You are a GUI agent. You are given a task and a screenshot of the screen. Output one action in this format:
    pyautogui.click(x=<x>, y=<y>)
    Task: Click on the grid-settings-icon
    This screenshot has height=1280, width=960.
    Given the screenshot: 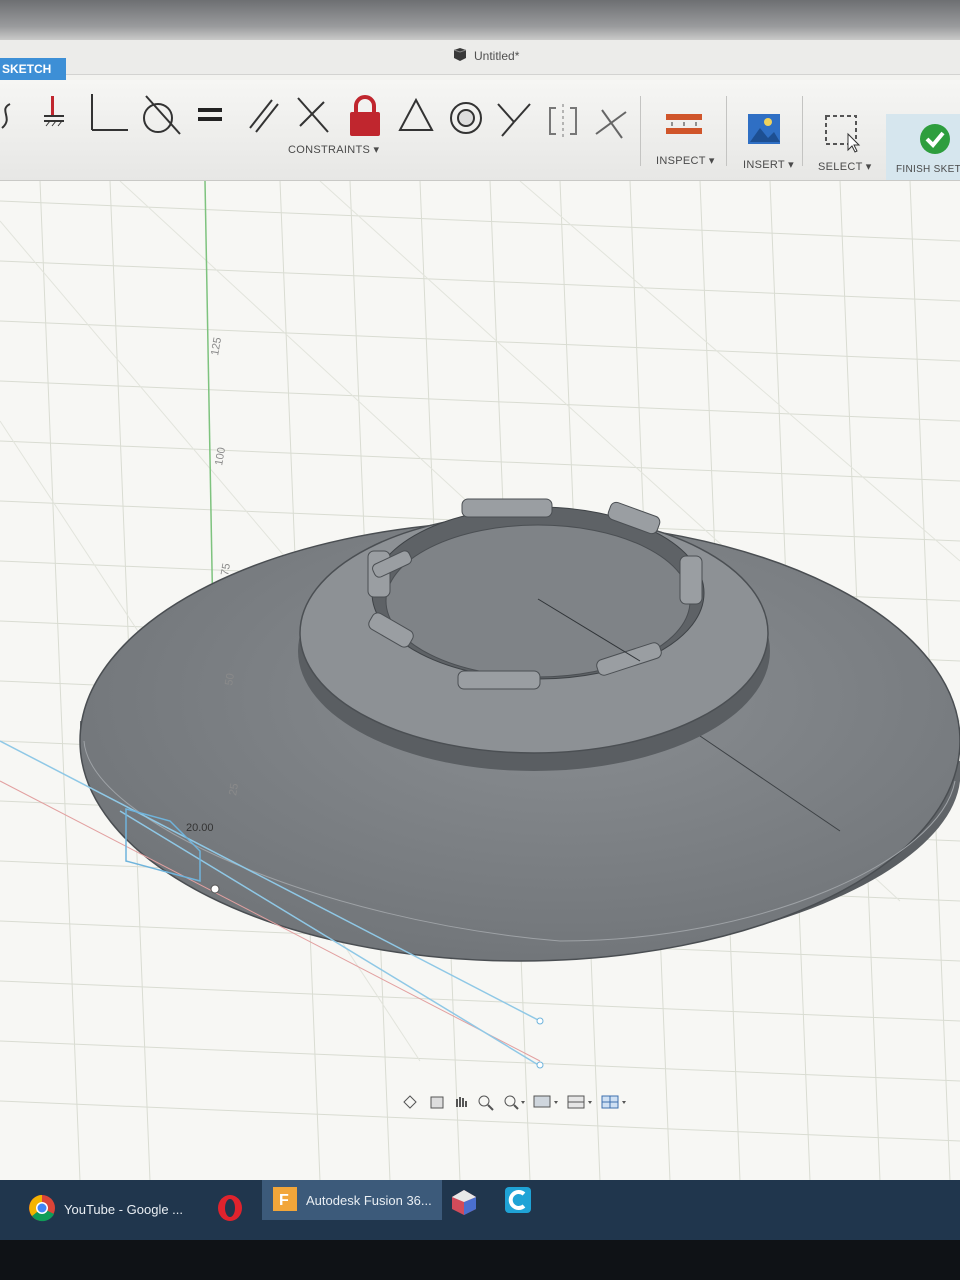 What is the action you would take?
    pyautogui.click(x=580, y=1102)
    